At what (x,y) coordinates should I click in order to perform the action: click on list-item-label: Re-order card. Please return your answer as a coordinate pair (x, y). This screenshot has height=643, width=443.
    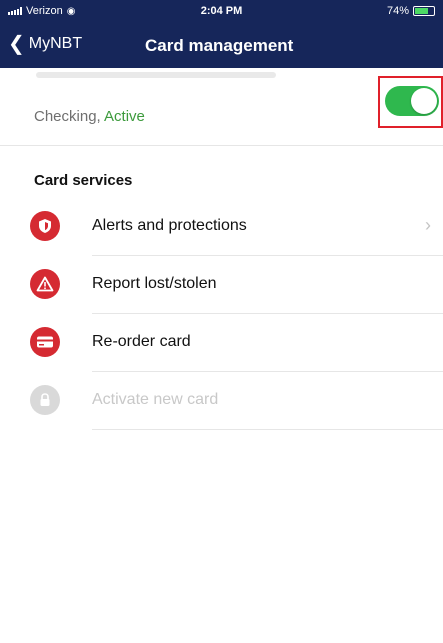
    Looking at the image, I should click on (141, 341).